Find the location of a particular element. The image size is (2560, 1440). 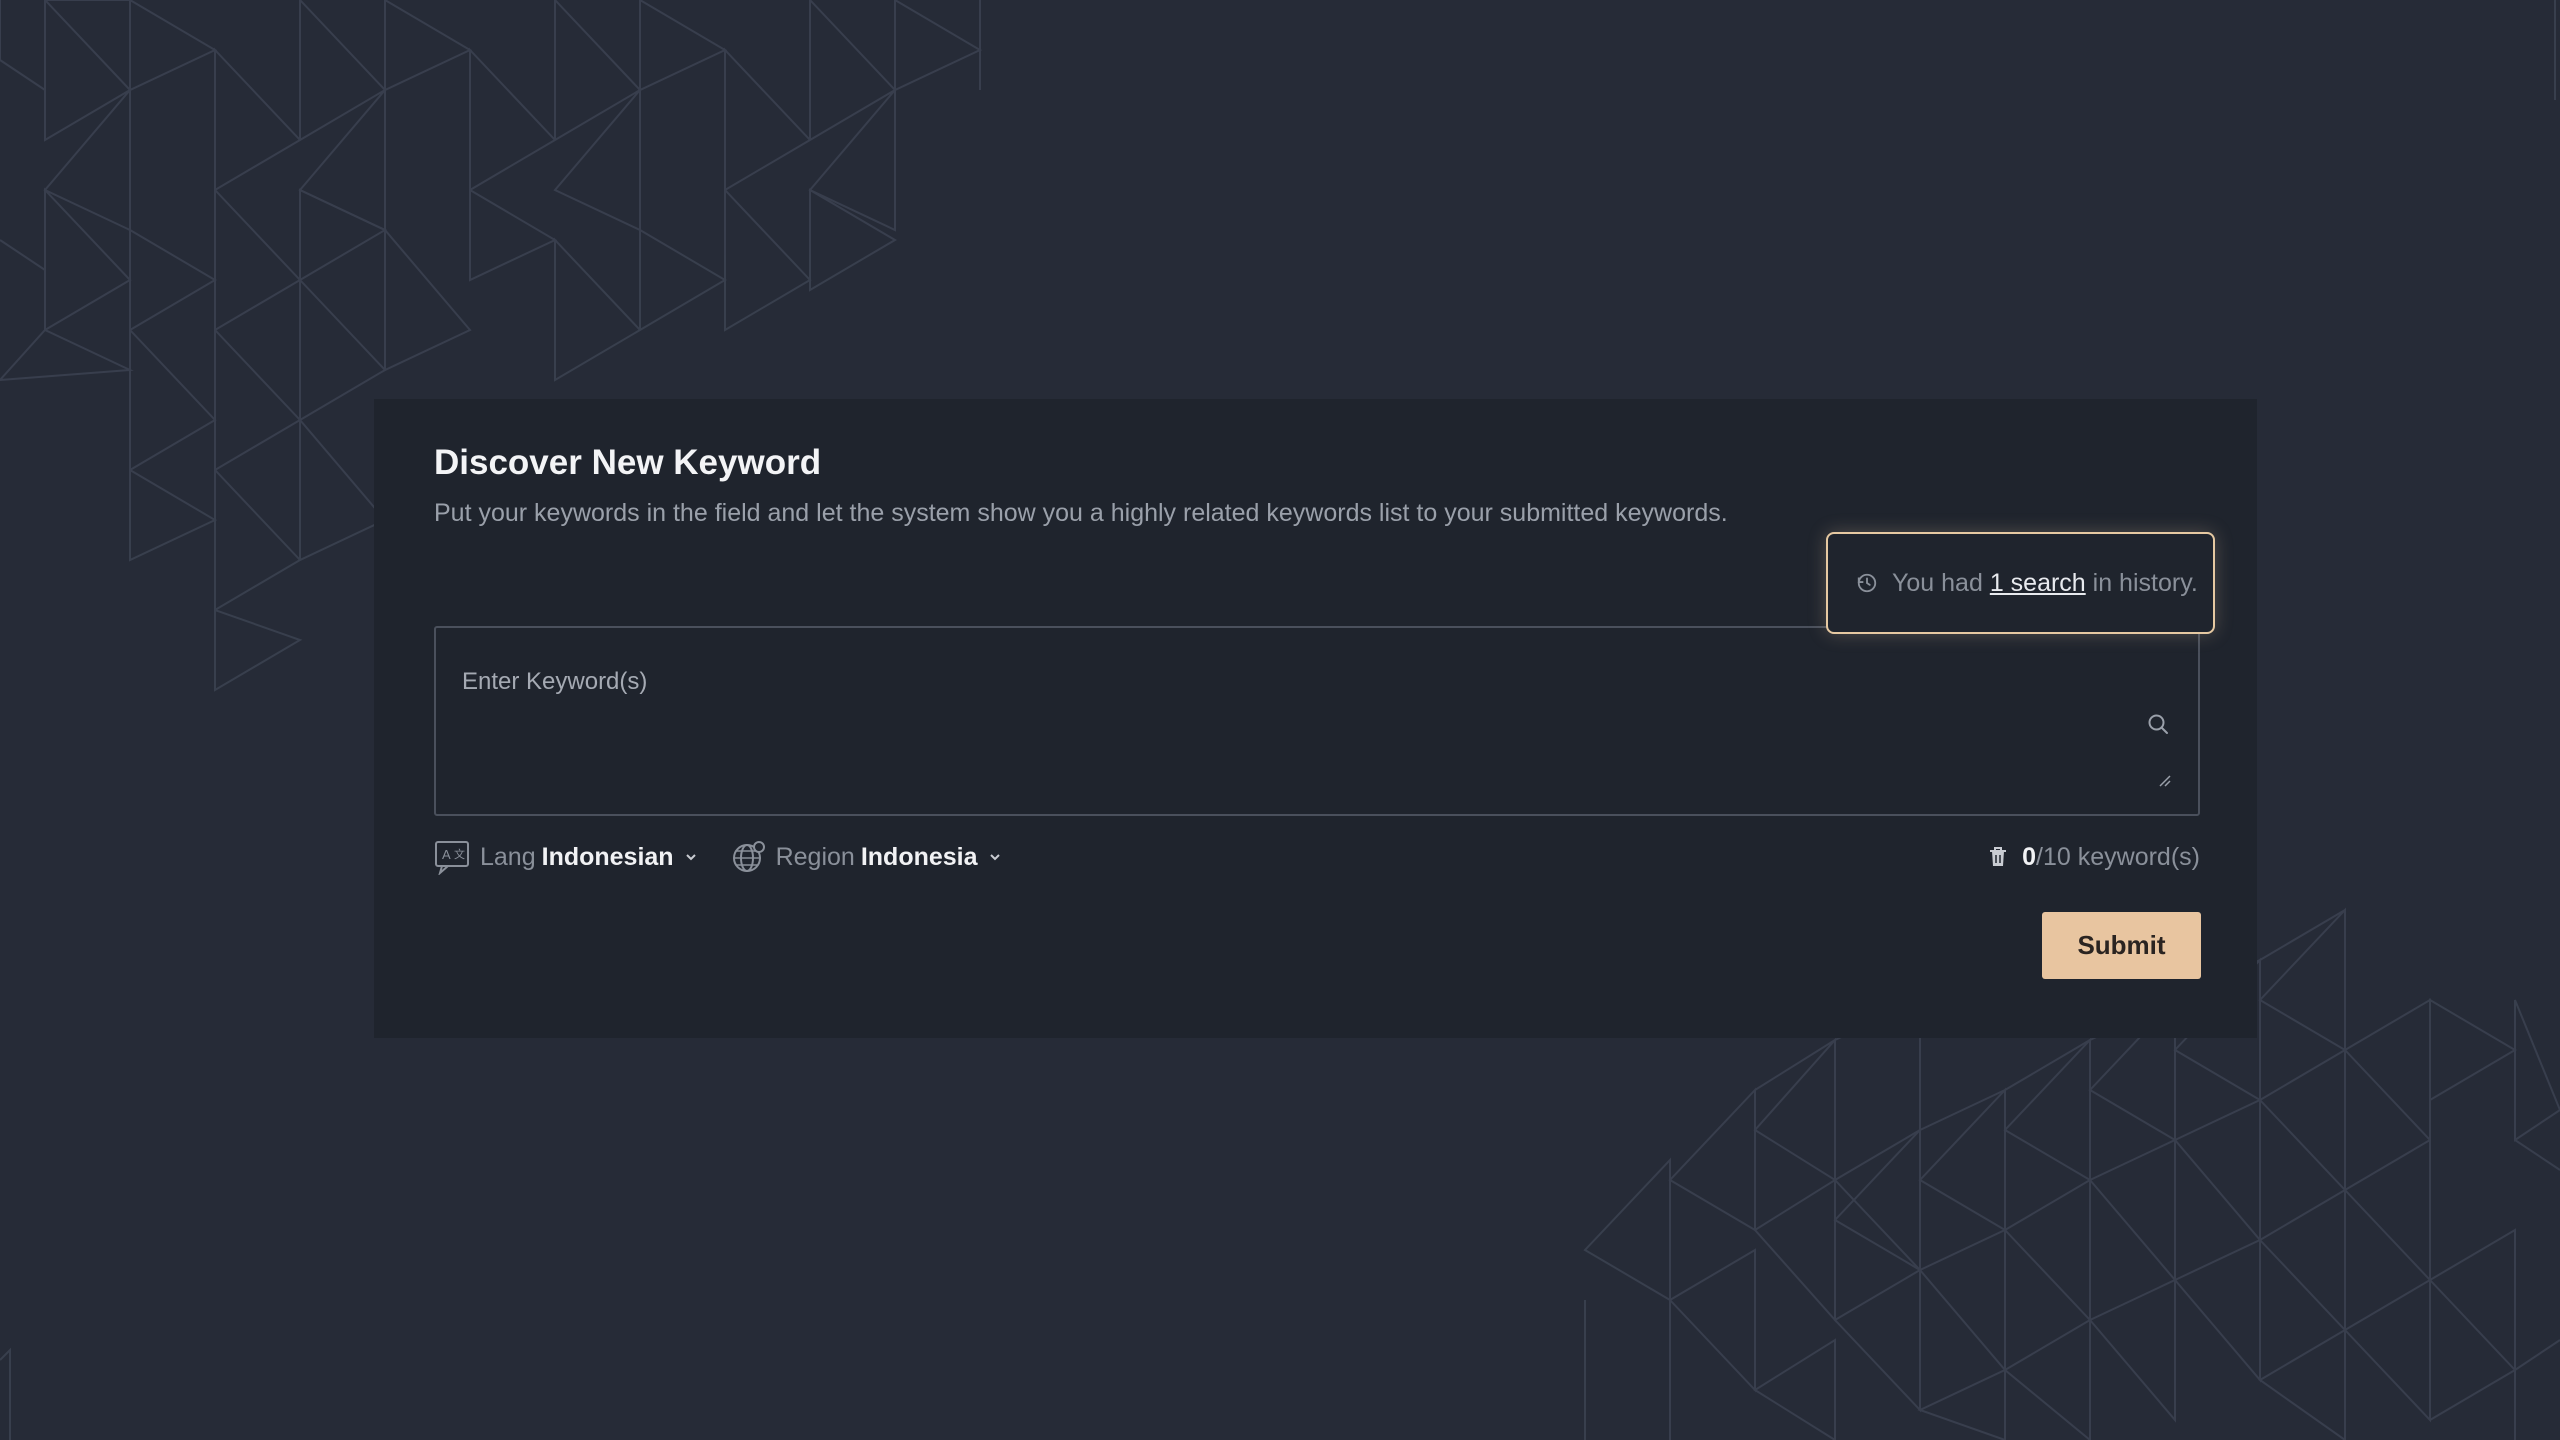

search-icon is located at coordinates (2158, 724).